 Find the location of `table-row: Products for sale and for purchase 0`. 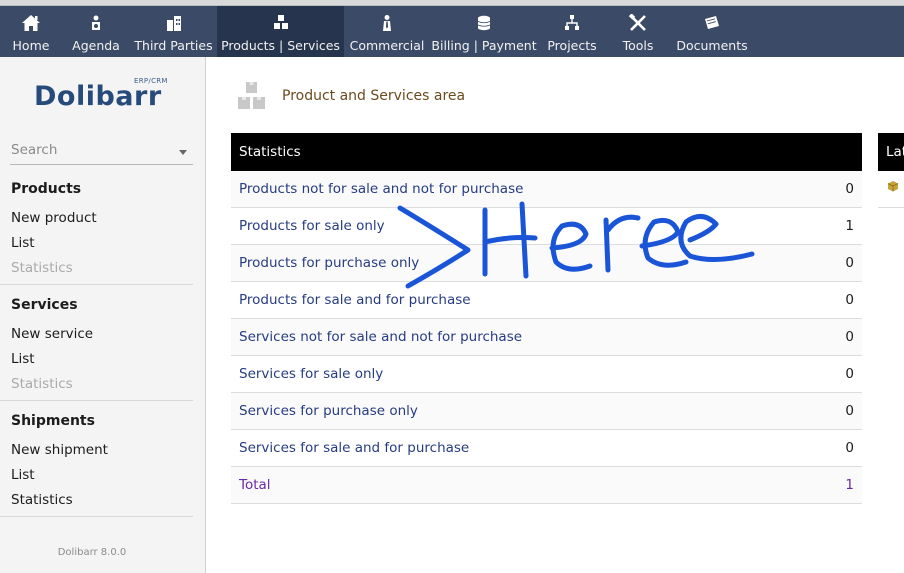

table-row: Products for sale and for purchase 0 is located at coordinates (546, 300).